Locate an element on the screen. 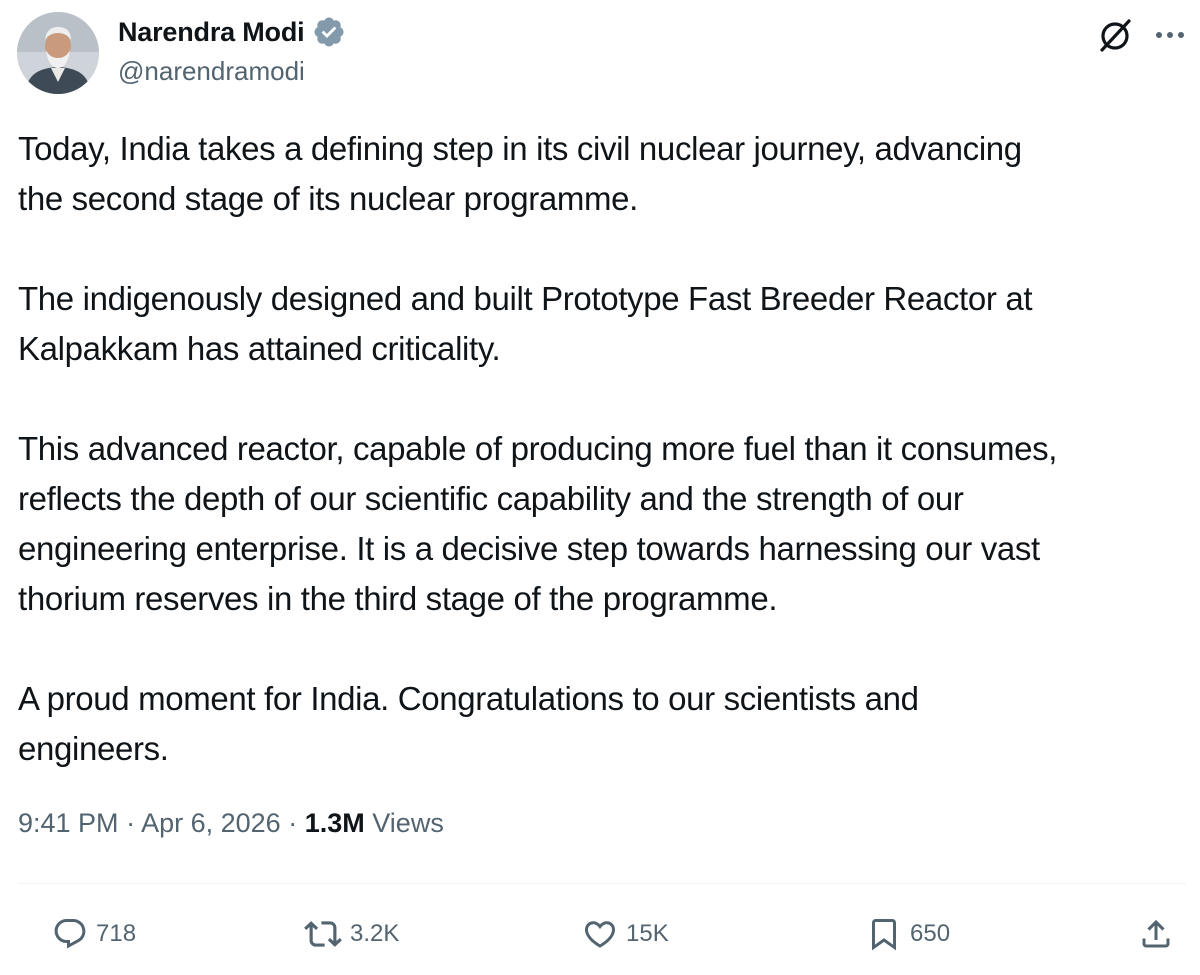 The height and width of the screenshot is (975, 1200). reply-icon is located at coordinates (70, 934).